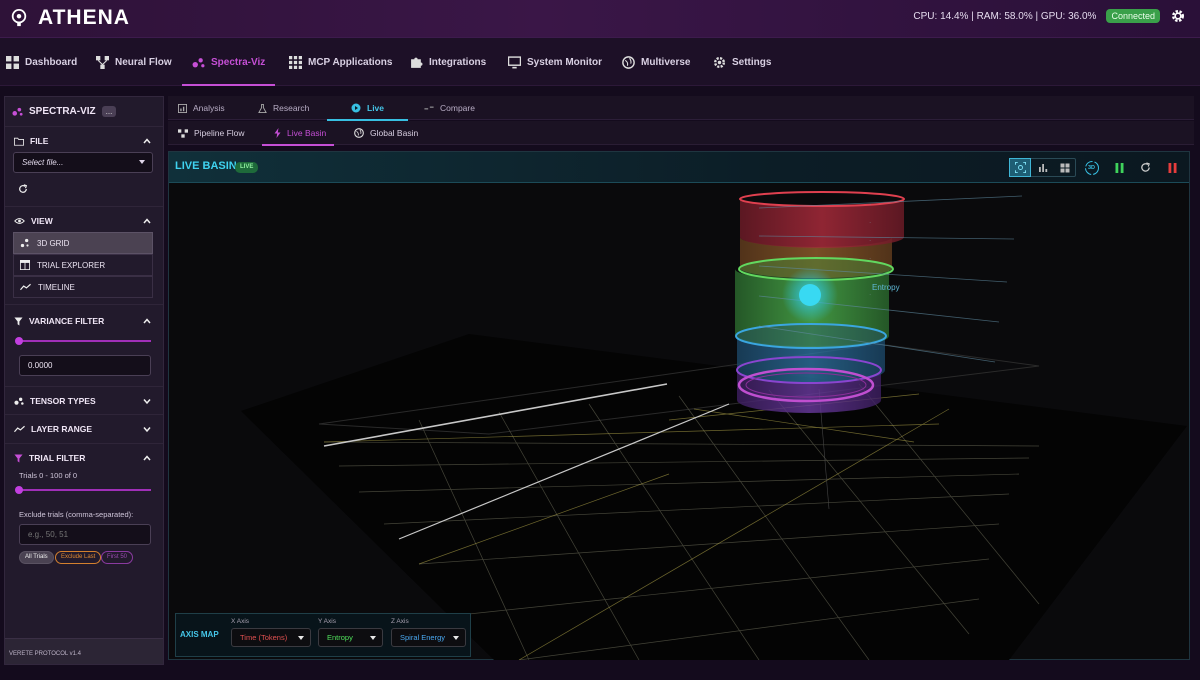  I want to click on z-axis-select: Spiral Energy, so click(428, 637).